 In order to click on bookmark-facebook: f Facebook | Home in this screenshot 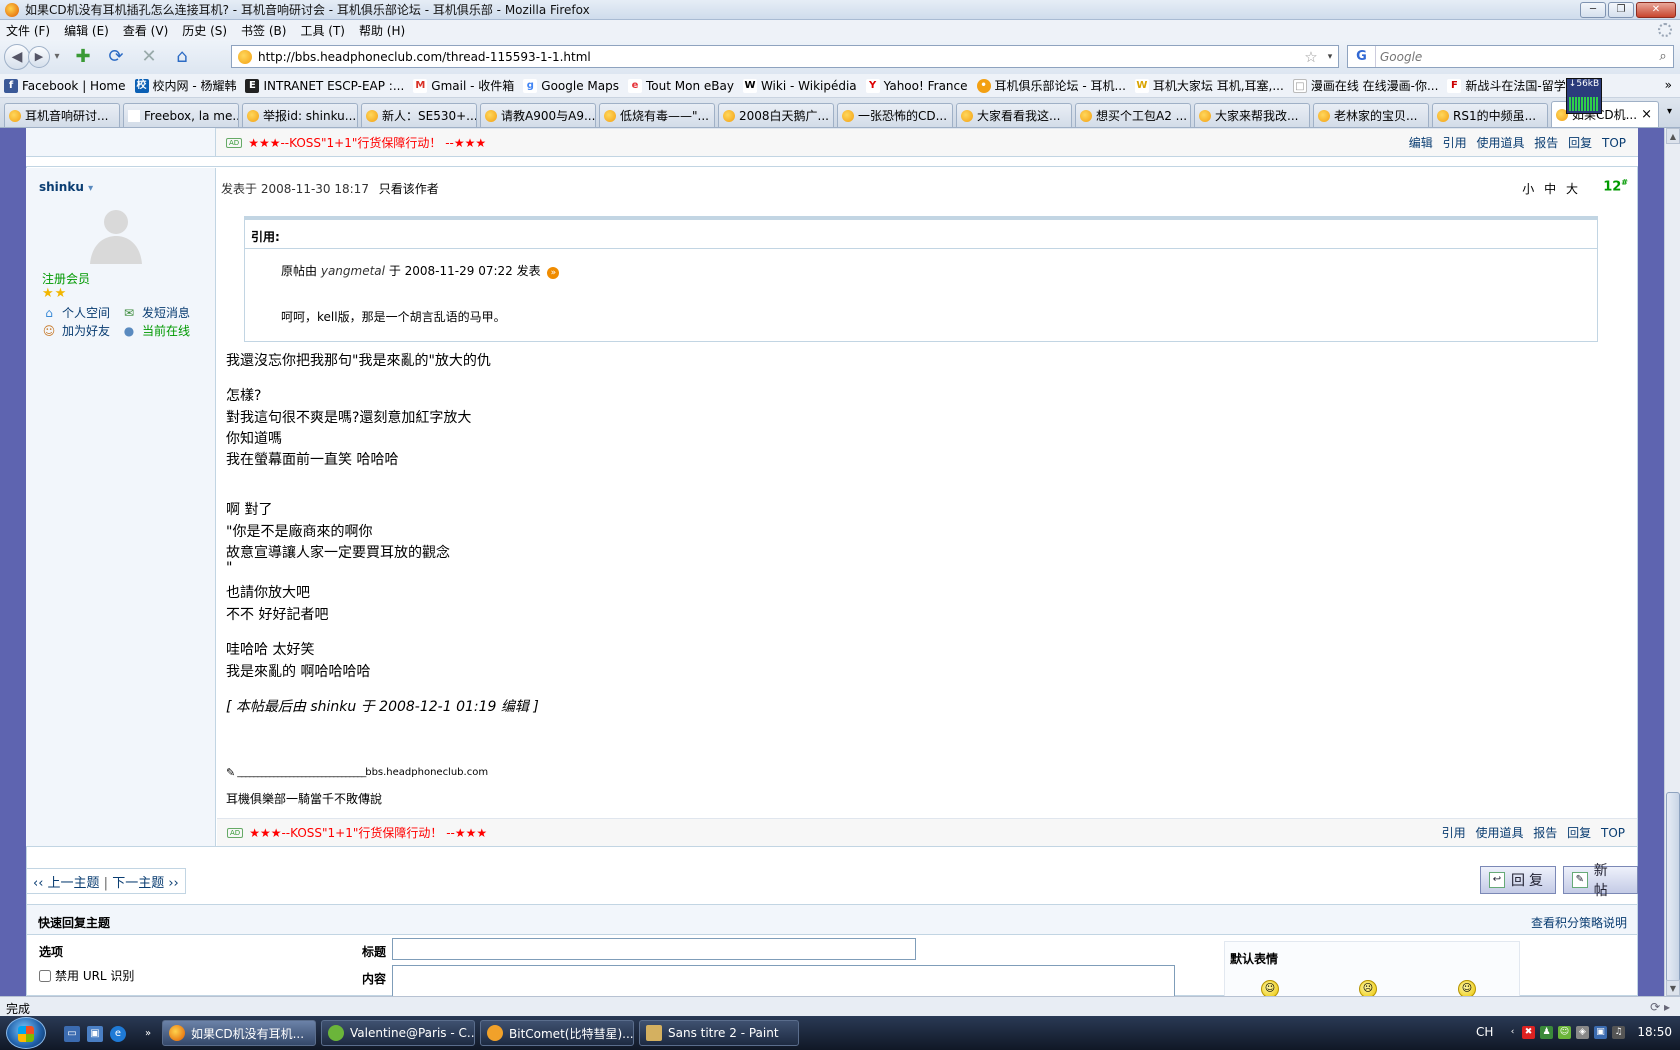, I will do `click(65, 85)`.